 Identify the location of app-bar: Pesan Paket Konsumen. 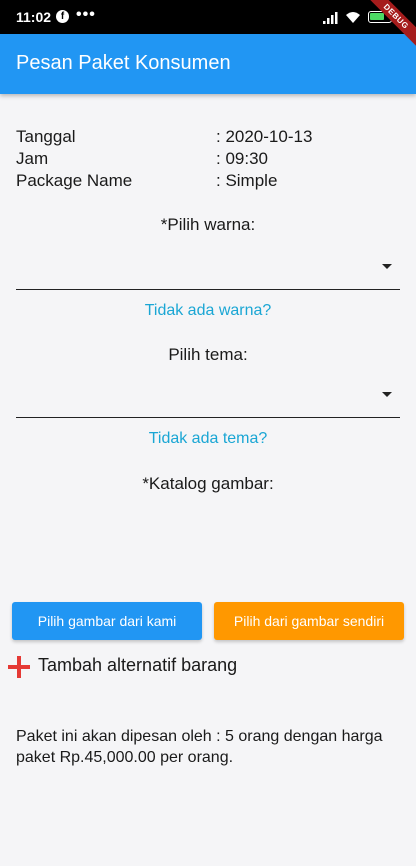
(208, 64).